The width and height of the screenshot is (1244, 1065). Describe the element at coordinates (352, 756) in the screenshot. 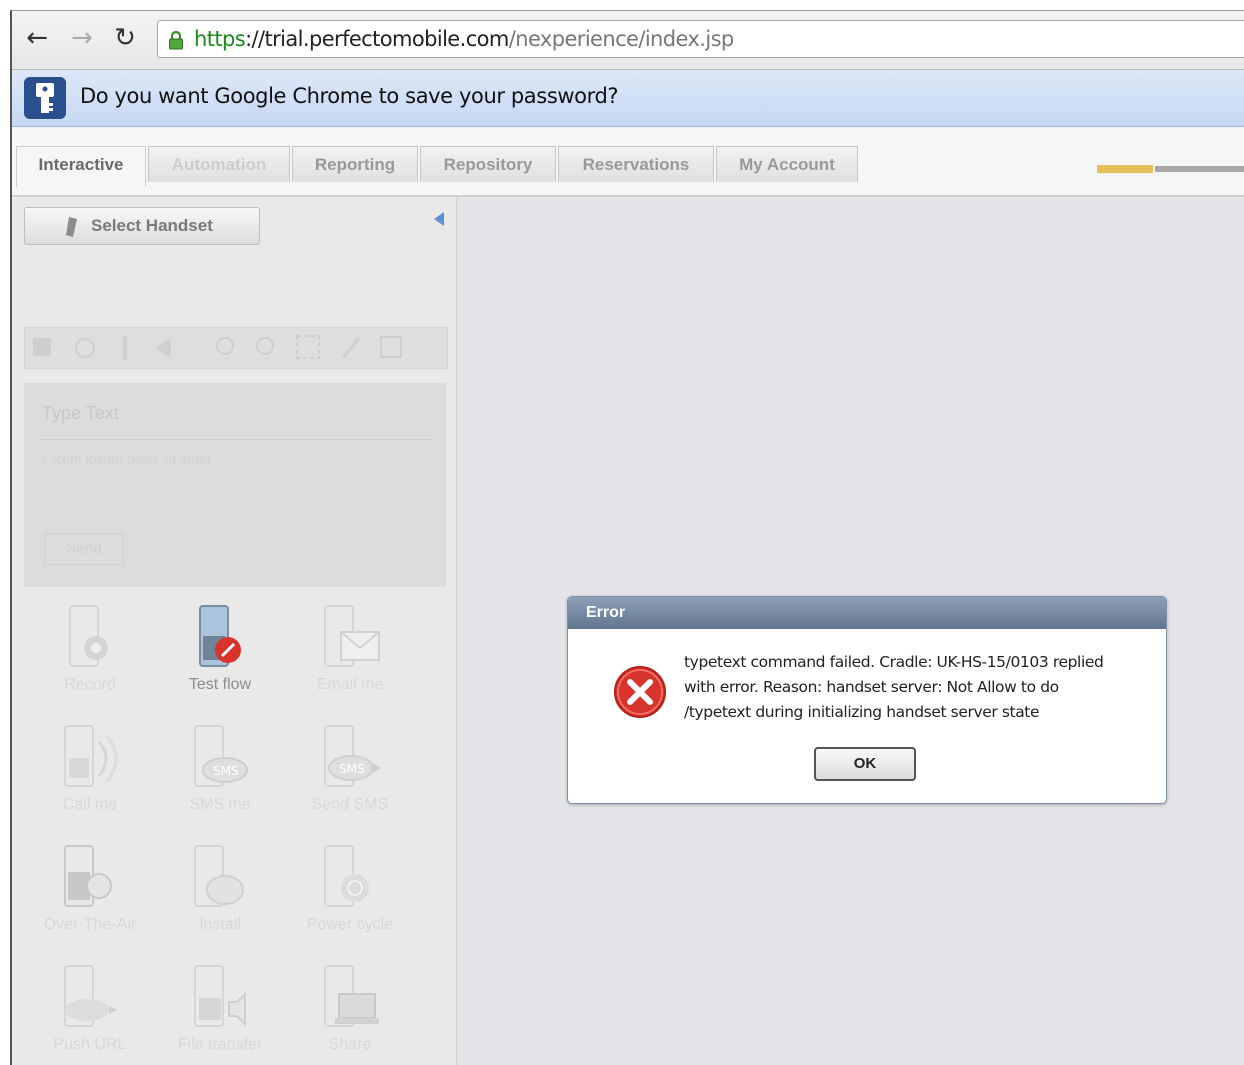

I see `send-sms-icon: SMS` at that location.